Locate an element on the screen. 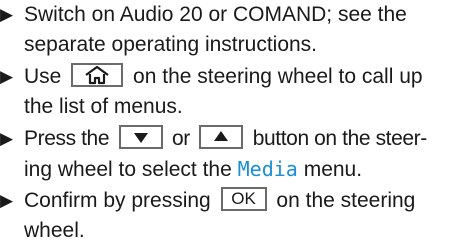 The width and height of the screenshot is (463, 249). instruction-text: button on the steer- is located at coordinates (340, 138).